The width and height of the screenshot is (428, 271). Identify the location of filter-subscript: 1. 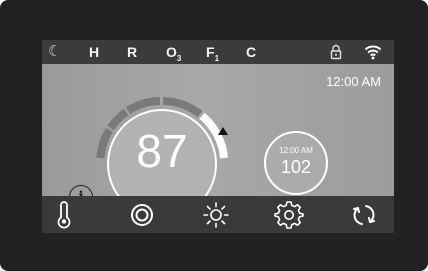
(217, 58).